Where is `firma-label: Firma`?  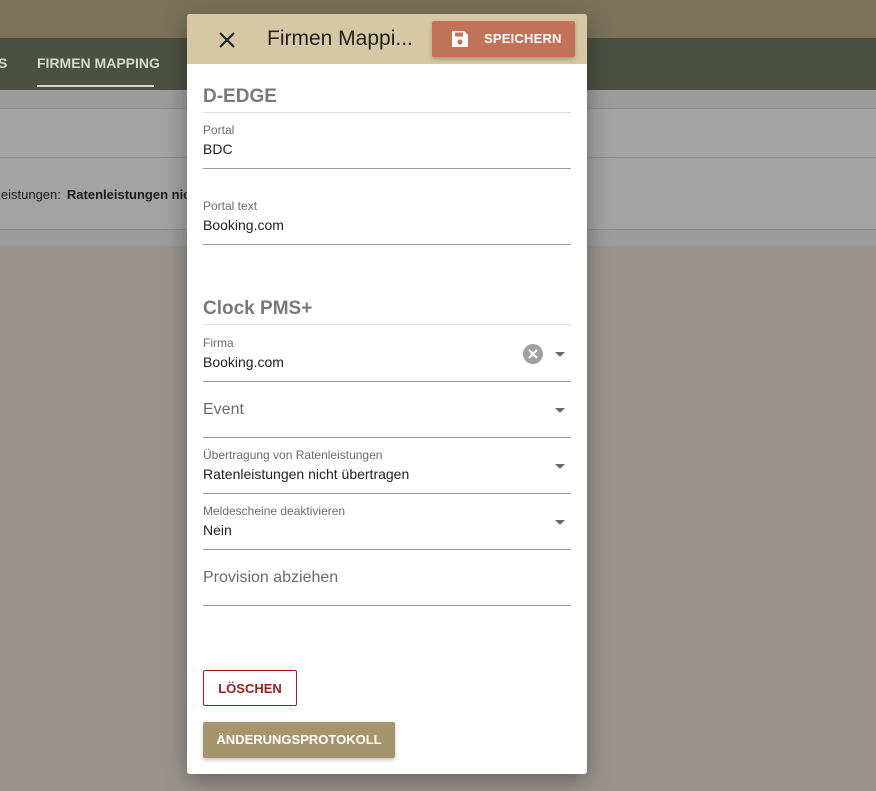 firma-label: Firma is located at coordinates (218, 343).